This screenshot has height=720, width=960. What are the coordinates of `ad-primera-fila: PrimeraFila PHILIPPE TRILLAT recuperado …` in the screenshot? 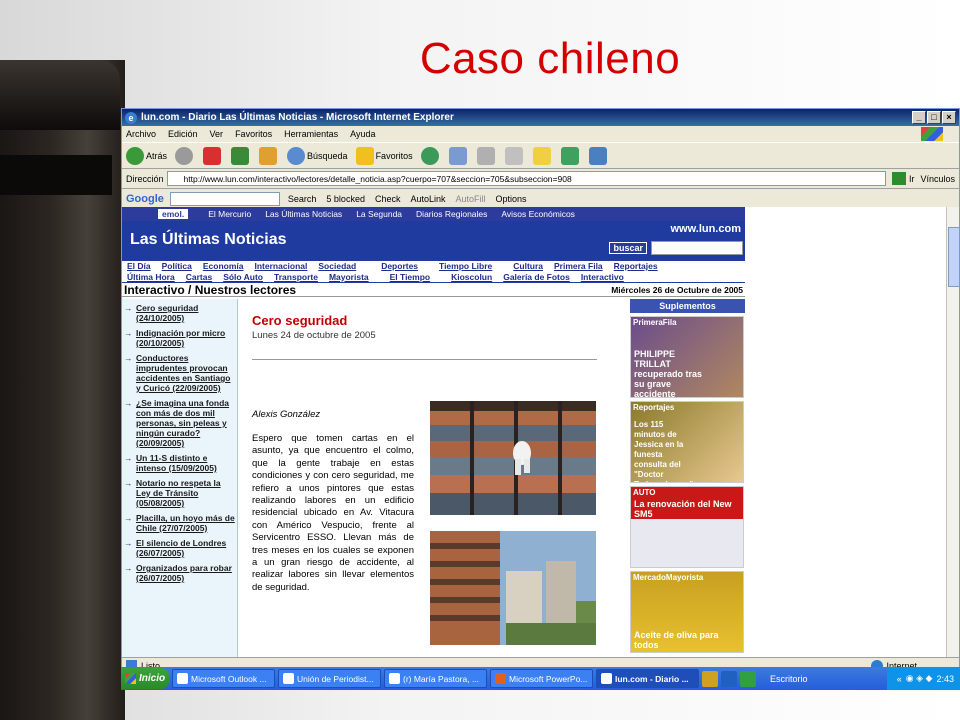 It's located at (687, 357).